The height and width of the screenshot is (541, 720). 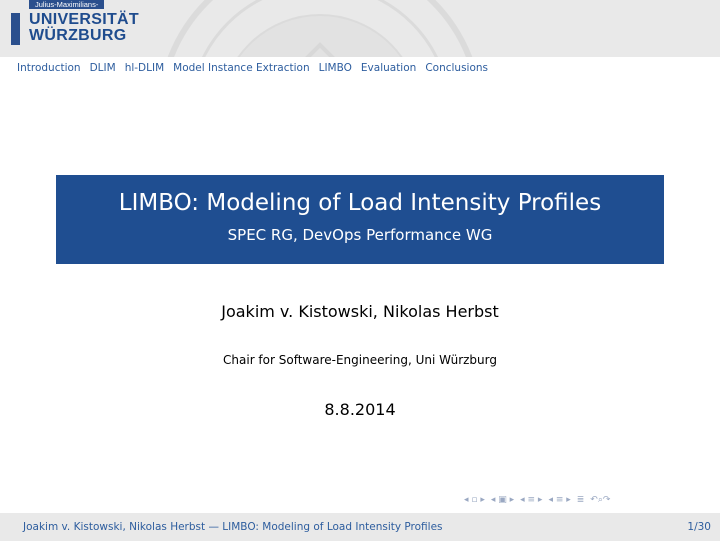 I want to click on university-logo: UNIVERSITÄT WÜRZBURG, so click(x=84, y=28).